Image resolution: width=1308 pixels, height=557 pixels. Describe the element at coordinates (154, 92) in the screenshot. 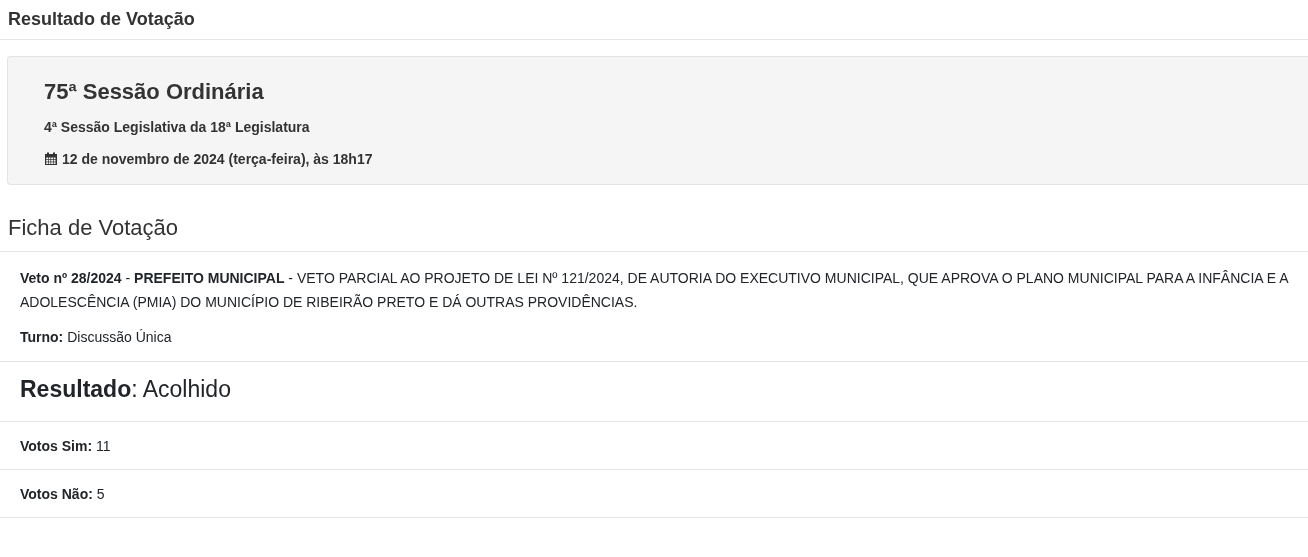

I see `session-title: 75ª Sessão Ordinária` at that location.